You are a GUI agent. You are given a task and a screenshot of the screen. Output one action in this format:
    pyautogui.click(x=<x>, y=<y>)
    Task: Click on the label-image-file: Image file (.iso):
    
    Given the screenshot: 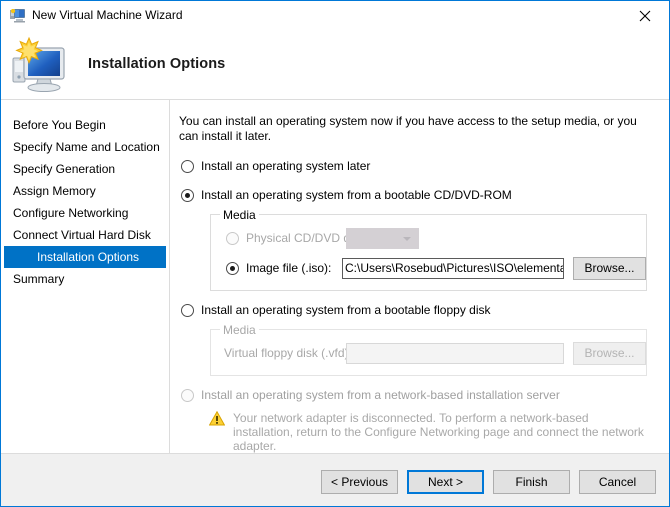 What is the action you would take?
    pyautogui.click(x=289, y=268)
    